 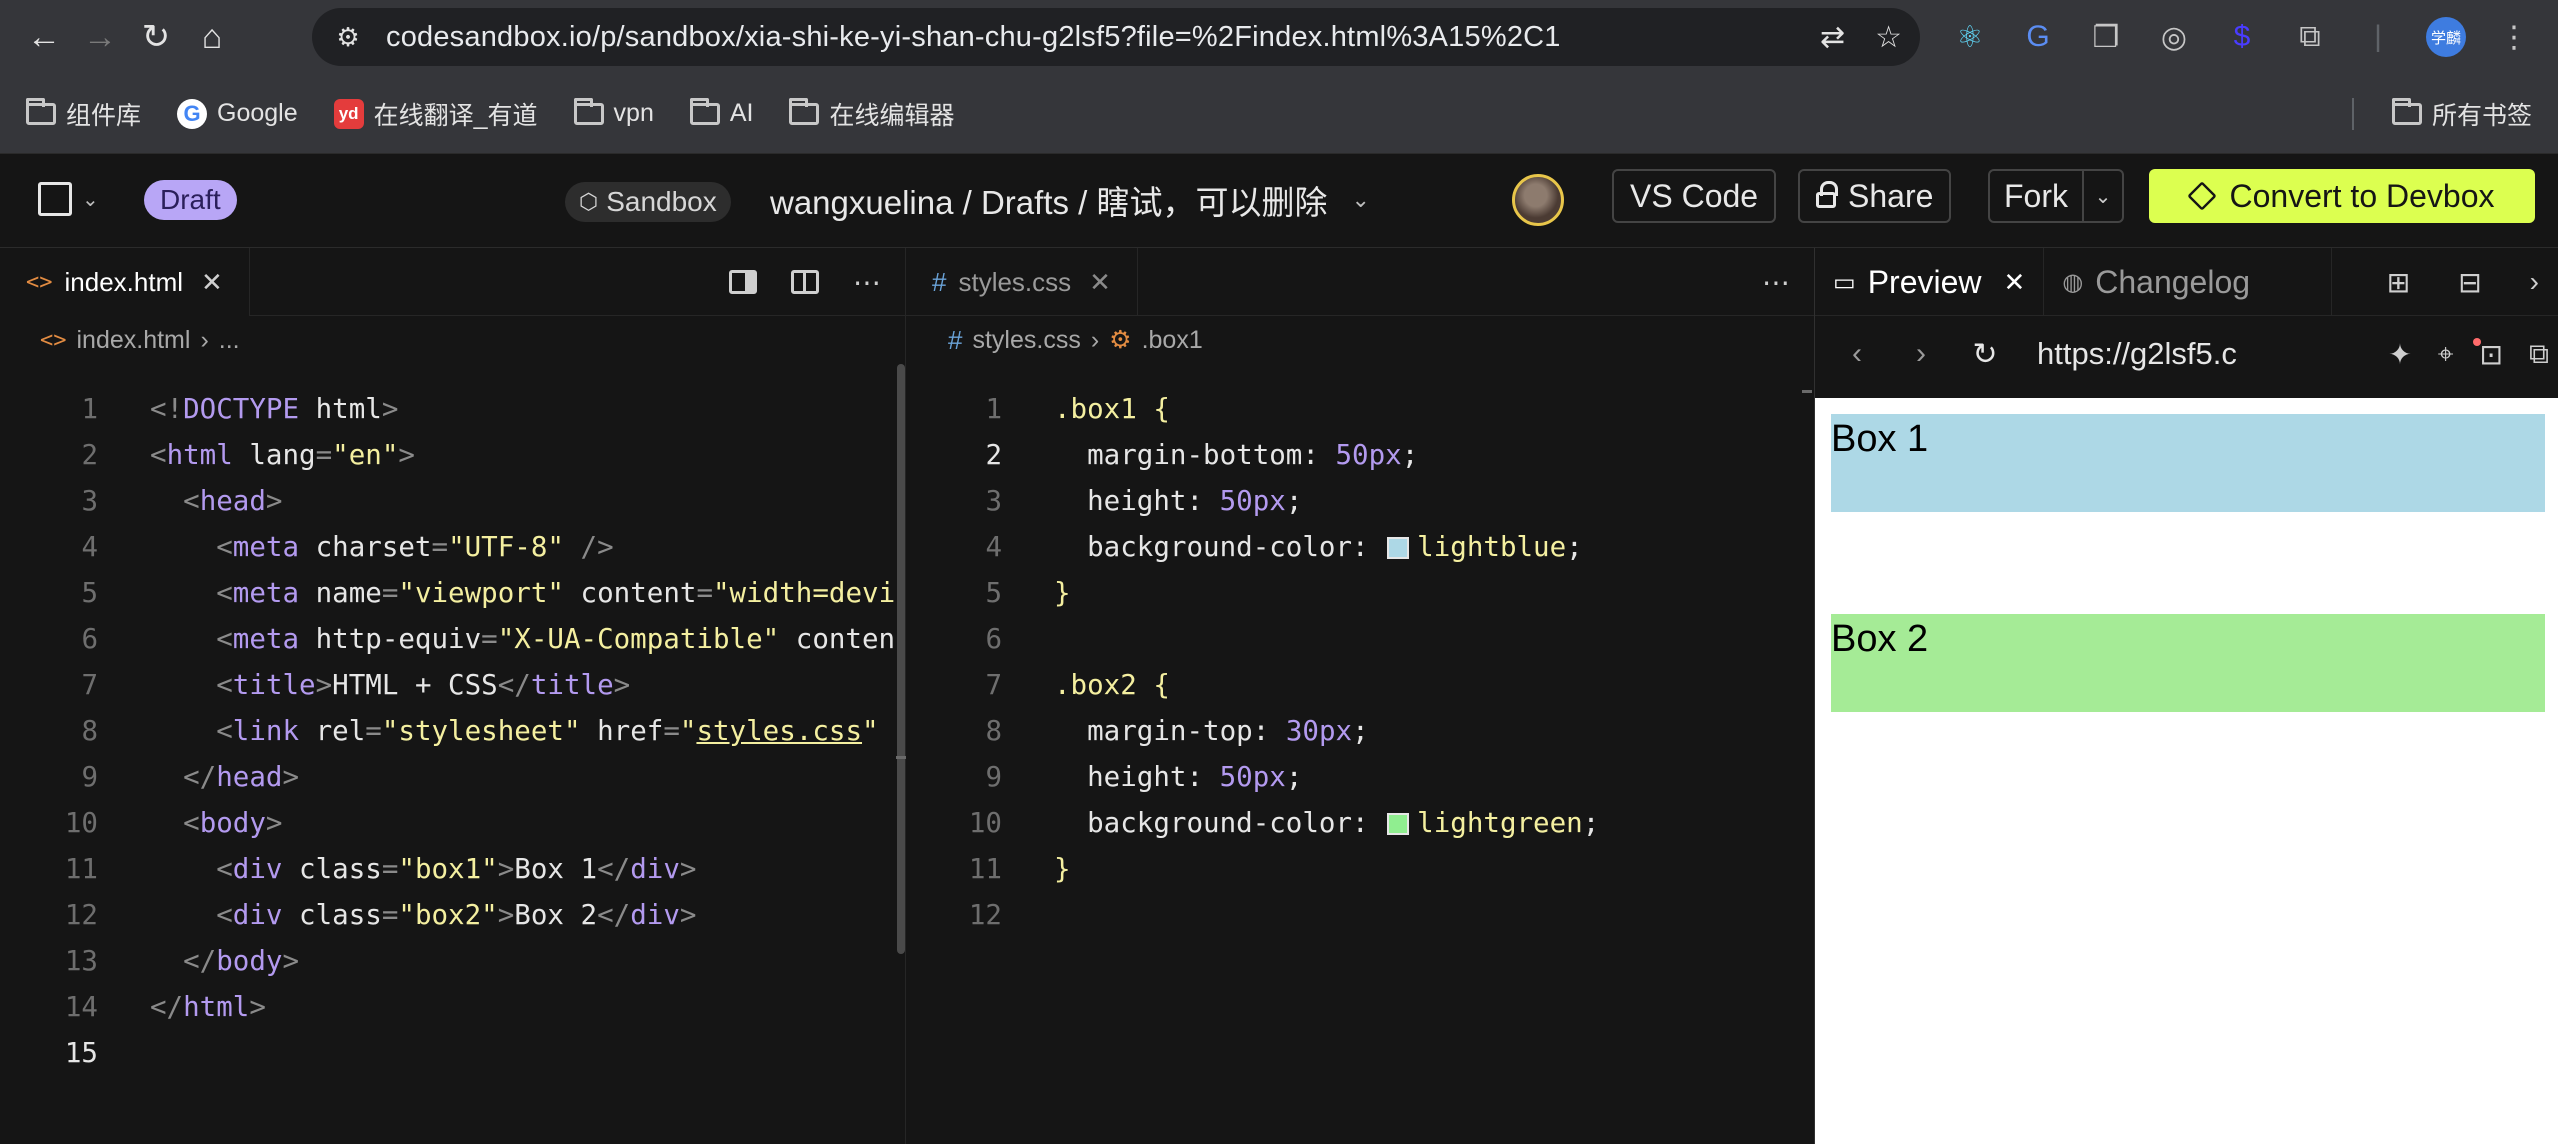 I want to click on toggle-sidebar-icon, so click(x=743, y=282).